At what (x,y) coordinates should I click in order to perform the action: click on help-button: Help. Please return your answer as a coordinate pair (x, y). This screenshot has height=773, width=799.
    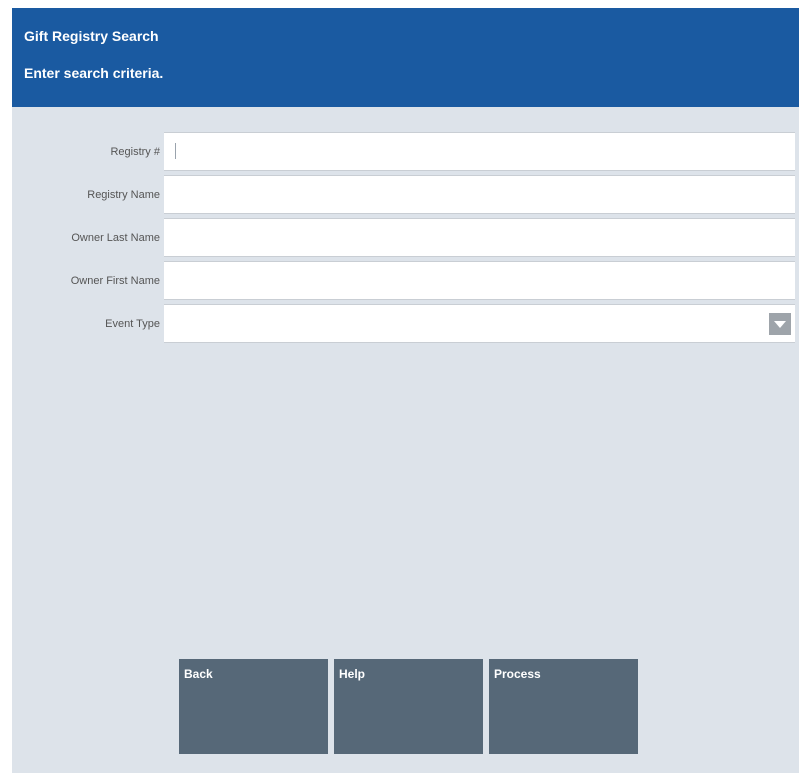
    Looking at the image, I should click on (408, 706).